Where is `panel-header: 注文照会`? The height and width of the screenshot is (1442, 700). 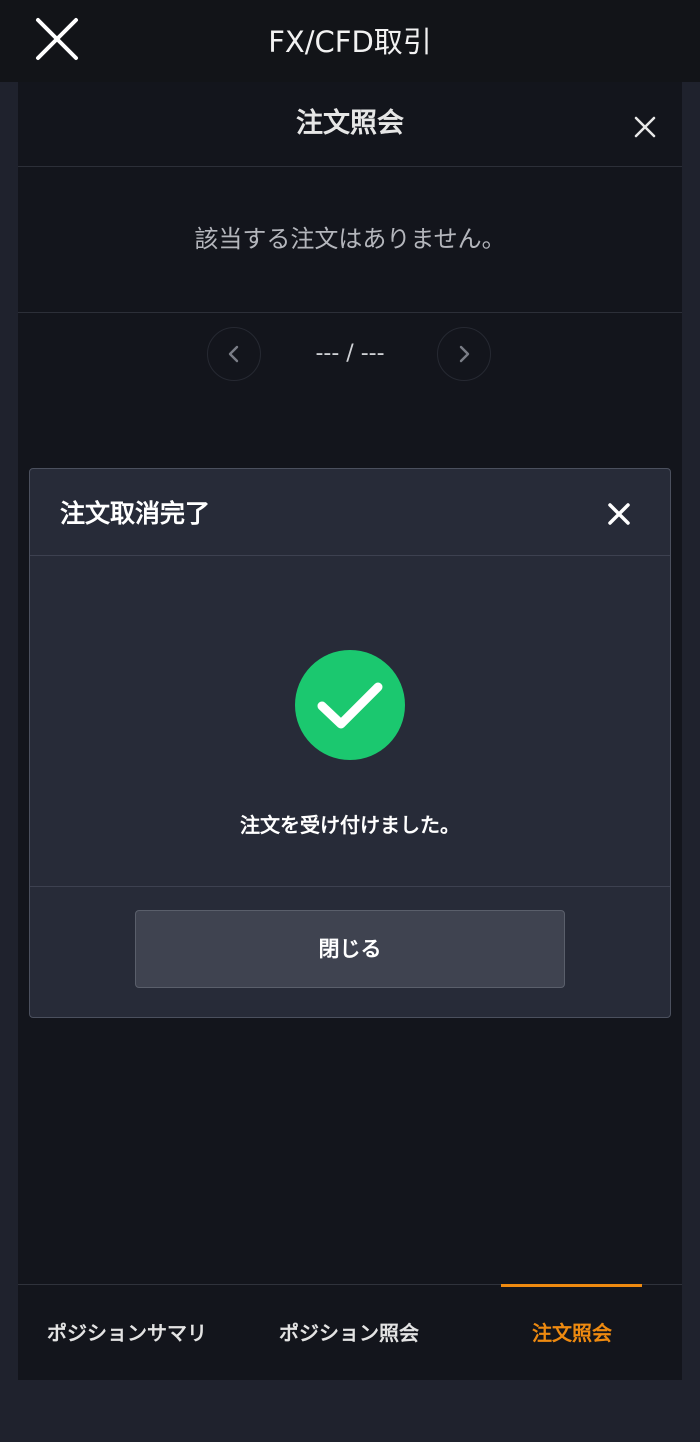 panel-header: 注文照会 is located at coordinates (350, 124).